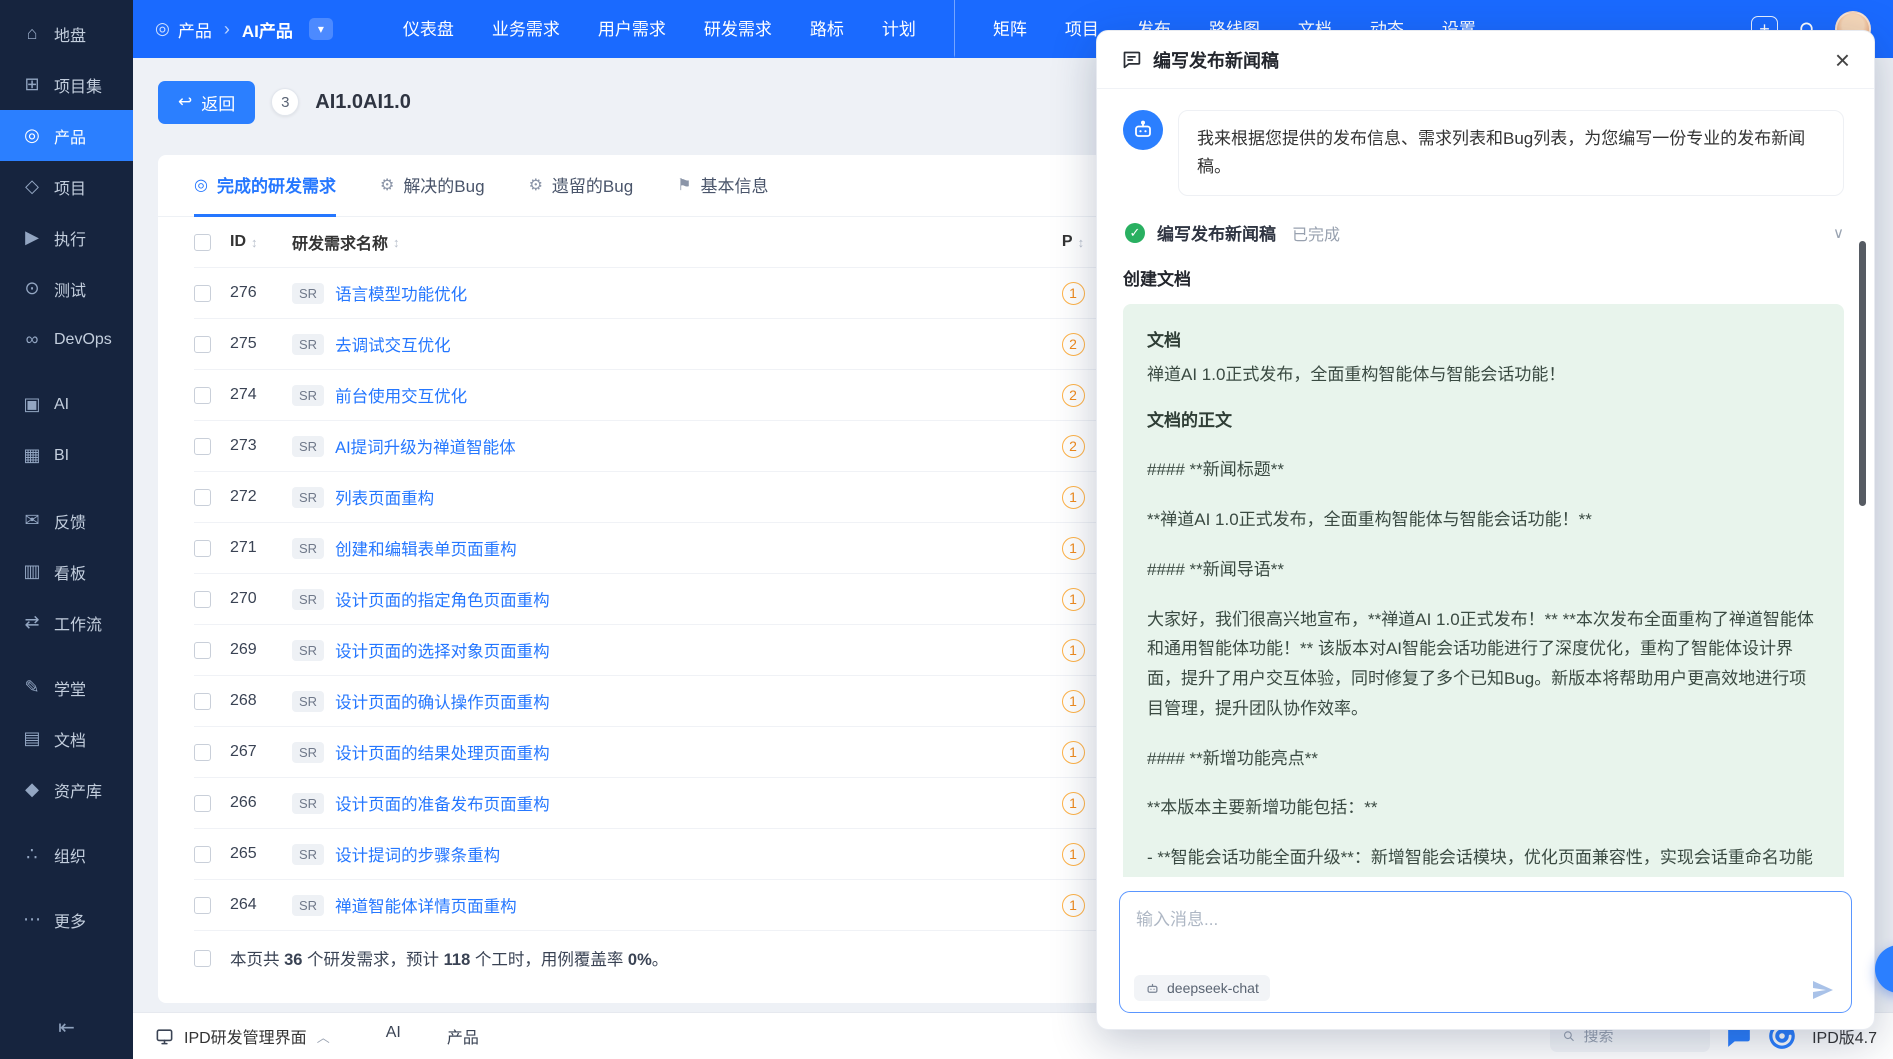  I want to click on sidebar-item: ◎ 产品, so click(66, 135).